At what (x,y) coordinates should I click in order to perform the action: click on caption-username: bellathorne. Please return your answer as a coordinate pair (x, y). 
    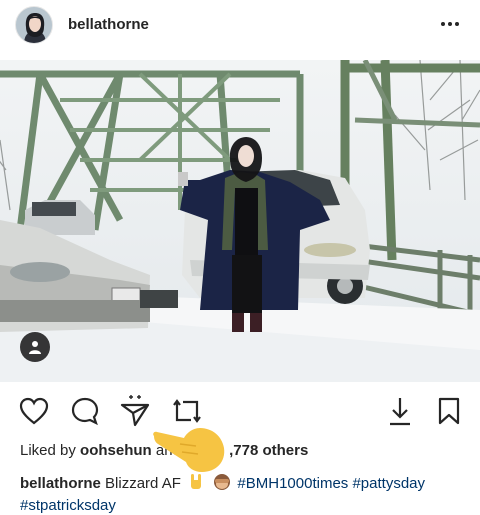
    Looking at the image, I should click on (60, 483).